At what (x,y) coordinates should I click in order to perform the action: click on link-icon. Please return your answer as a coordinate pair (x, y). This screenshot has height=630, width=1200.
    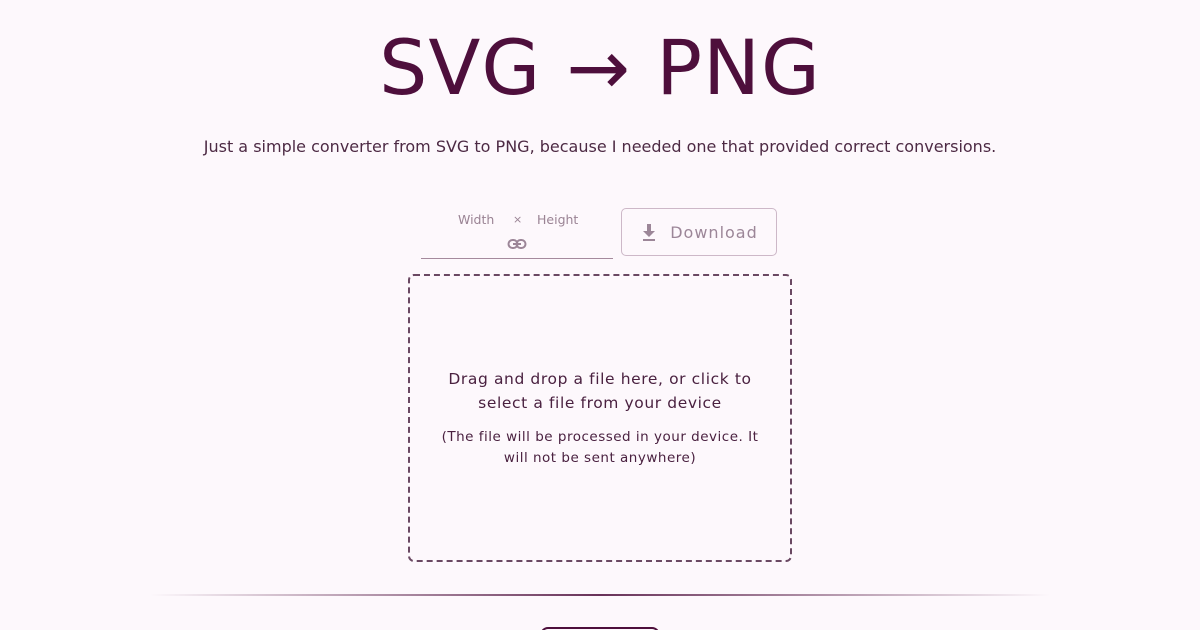
    Looking at the image, I should click on (517, 243).